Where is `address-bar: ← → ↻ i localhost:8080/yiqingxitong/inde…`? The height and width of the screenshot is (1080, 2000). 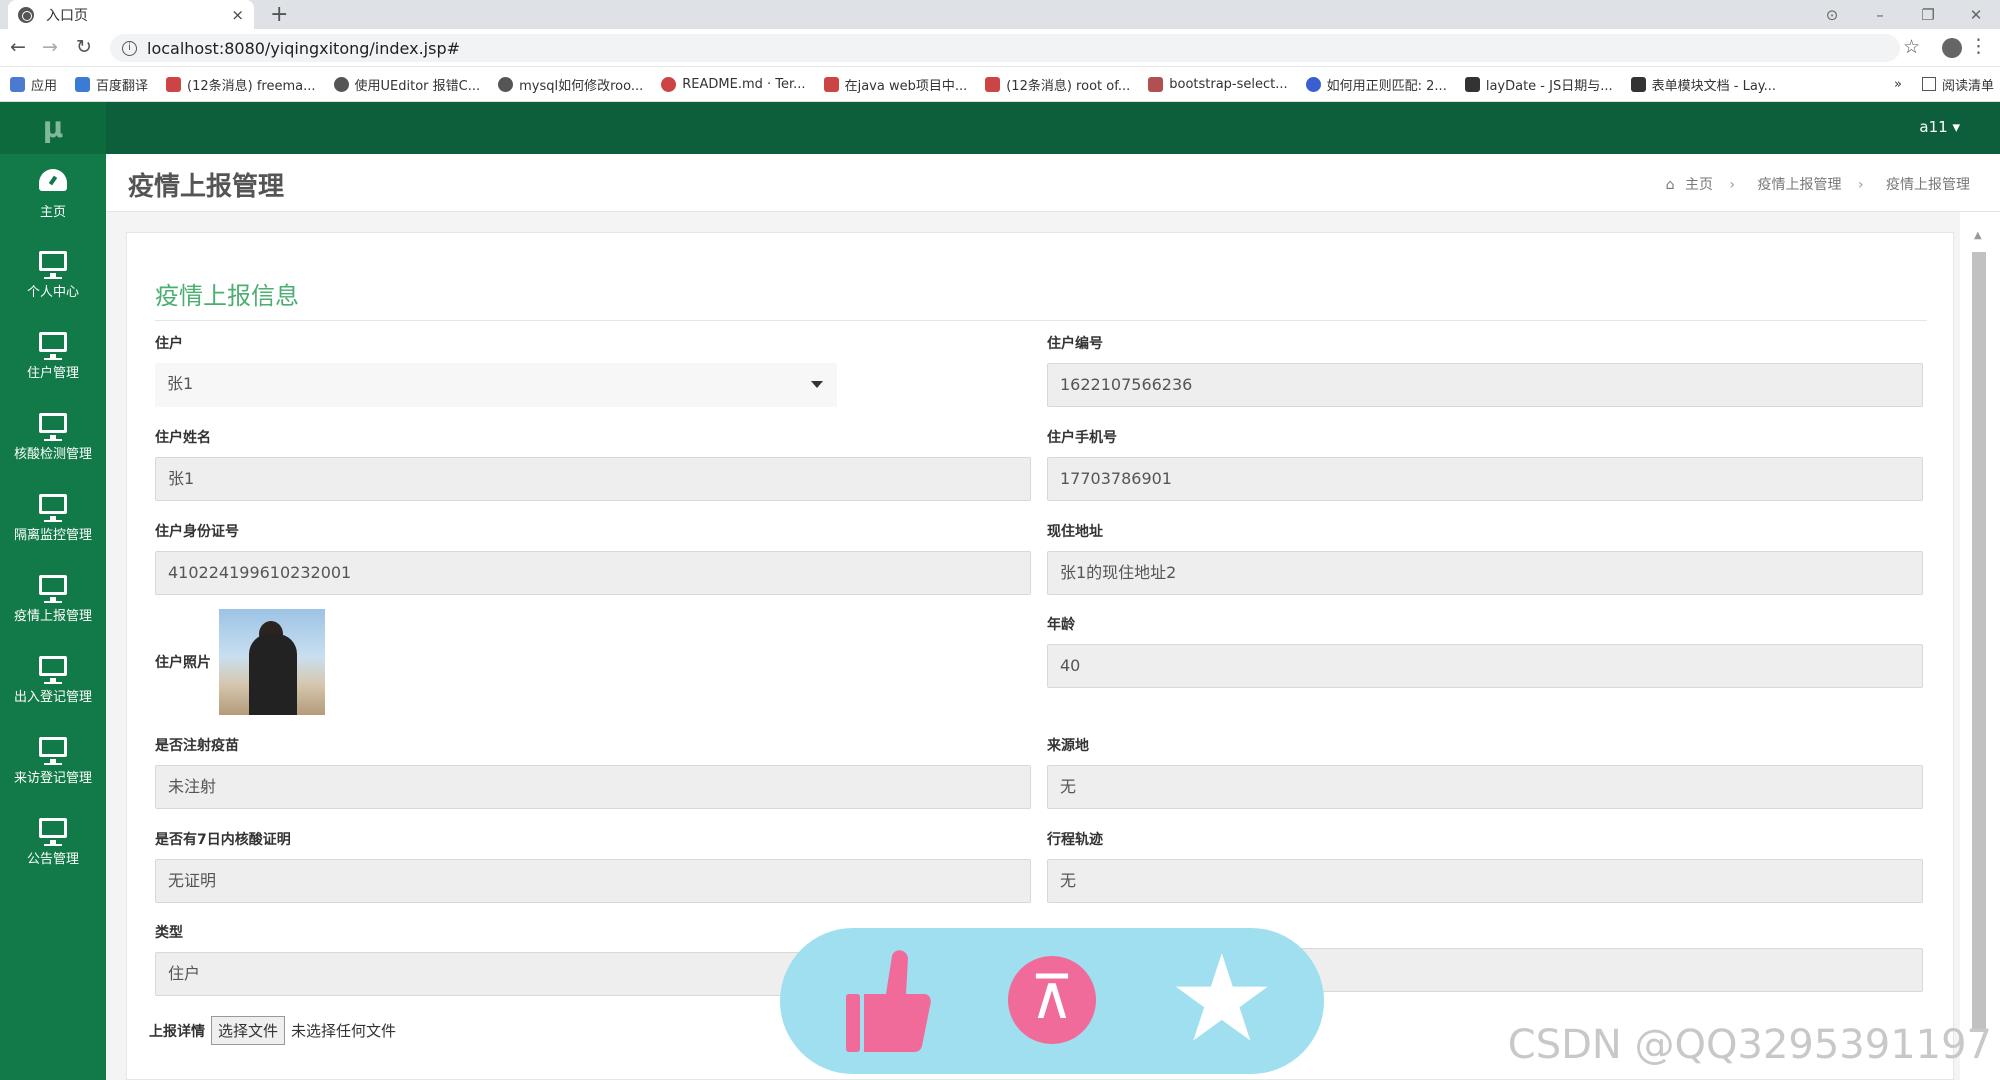
address-bar: ← → ↻ i localhost:8080/yiqingxitong/inde… is located at coordinates (1000, 48).